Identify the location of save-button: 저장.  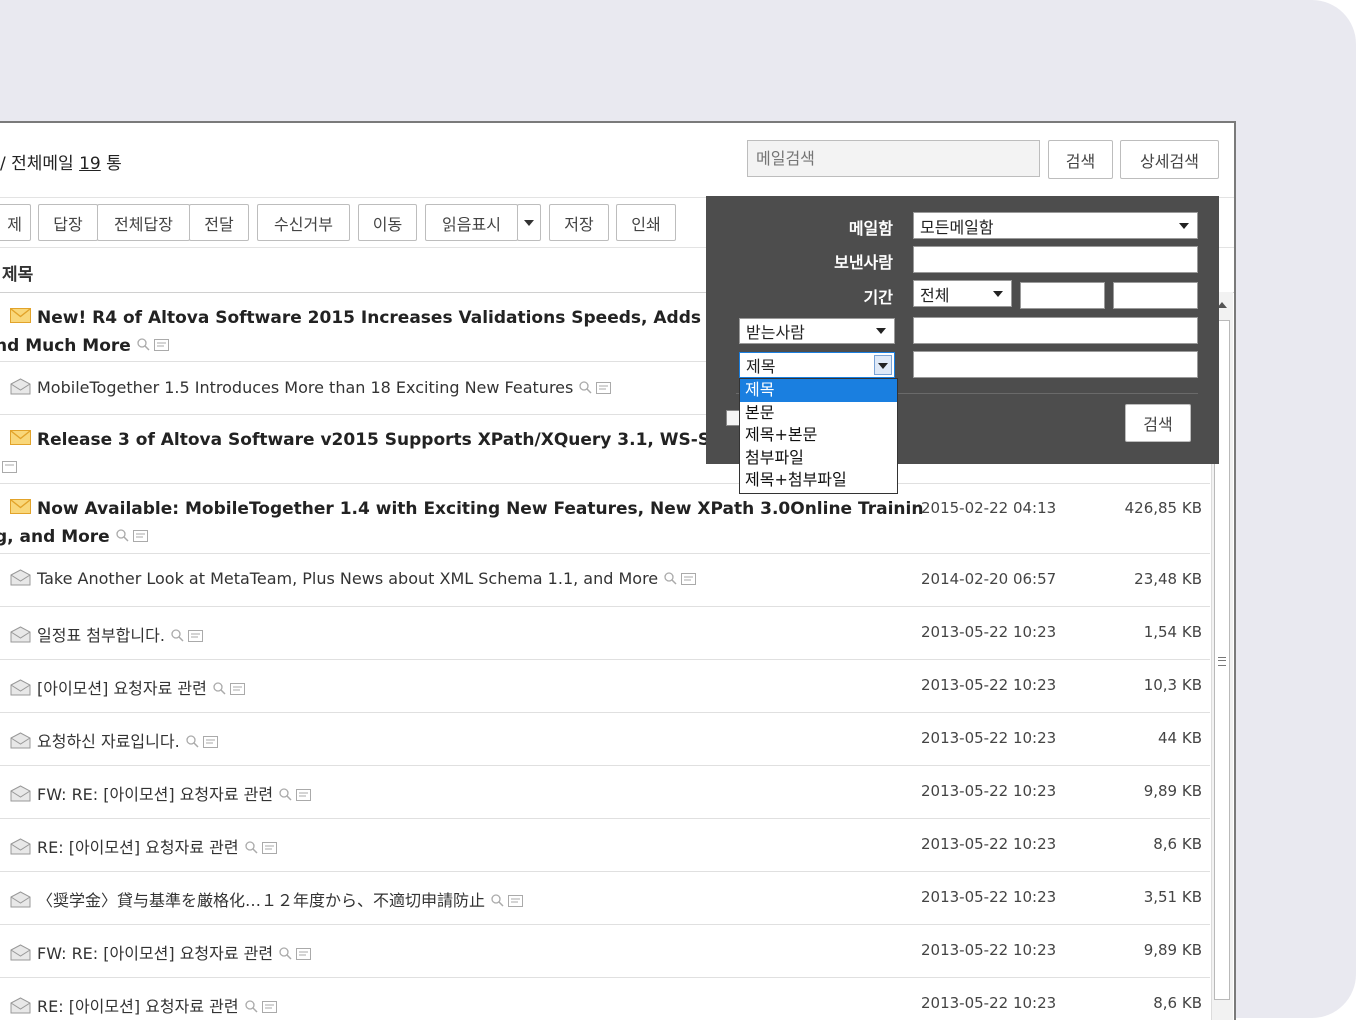
(579, 222).